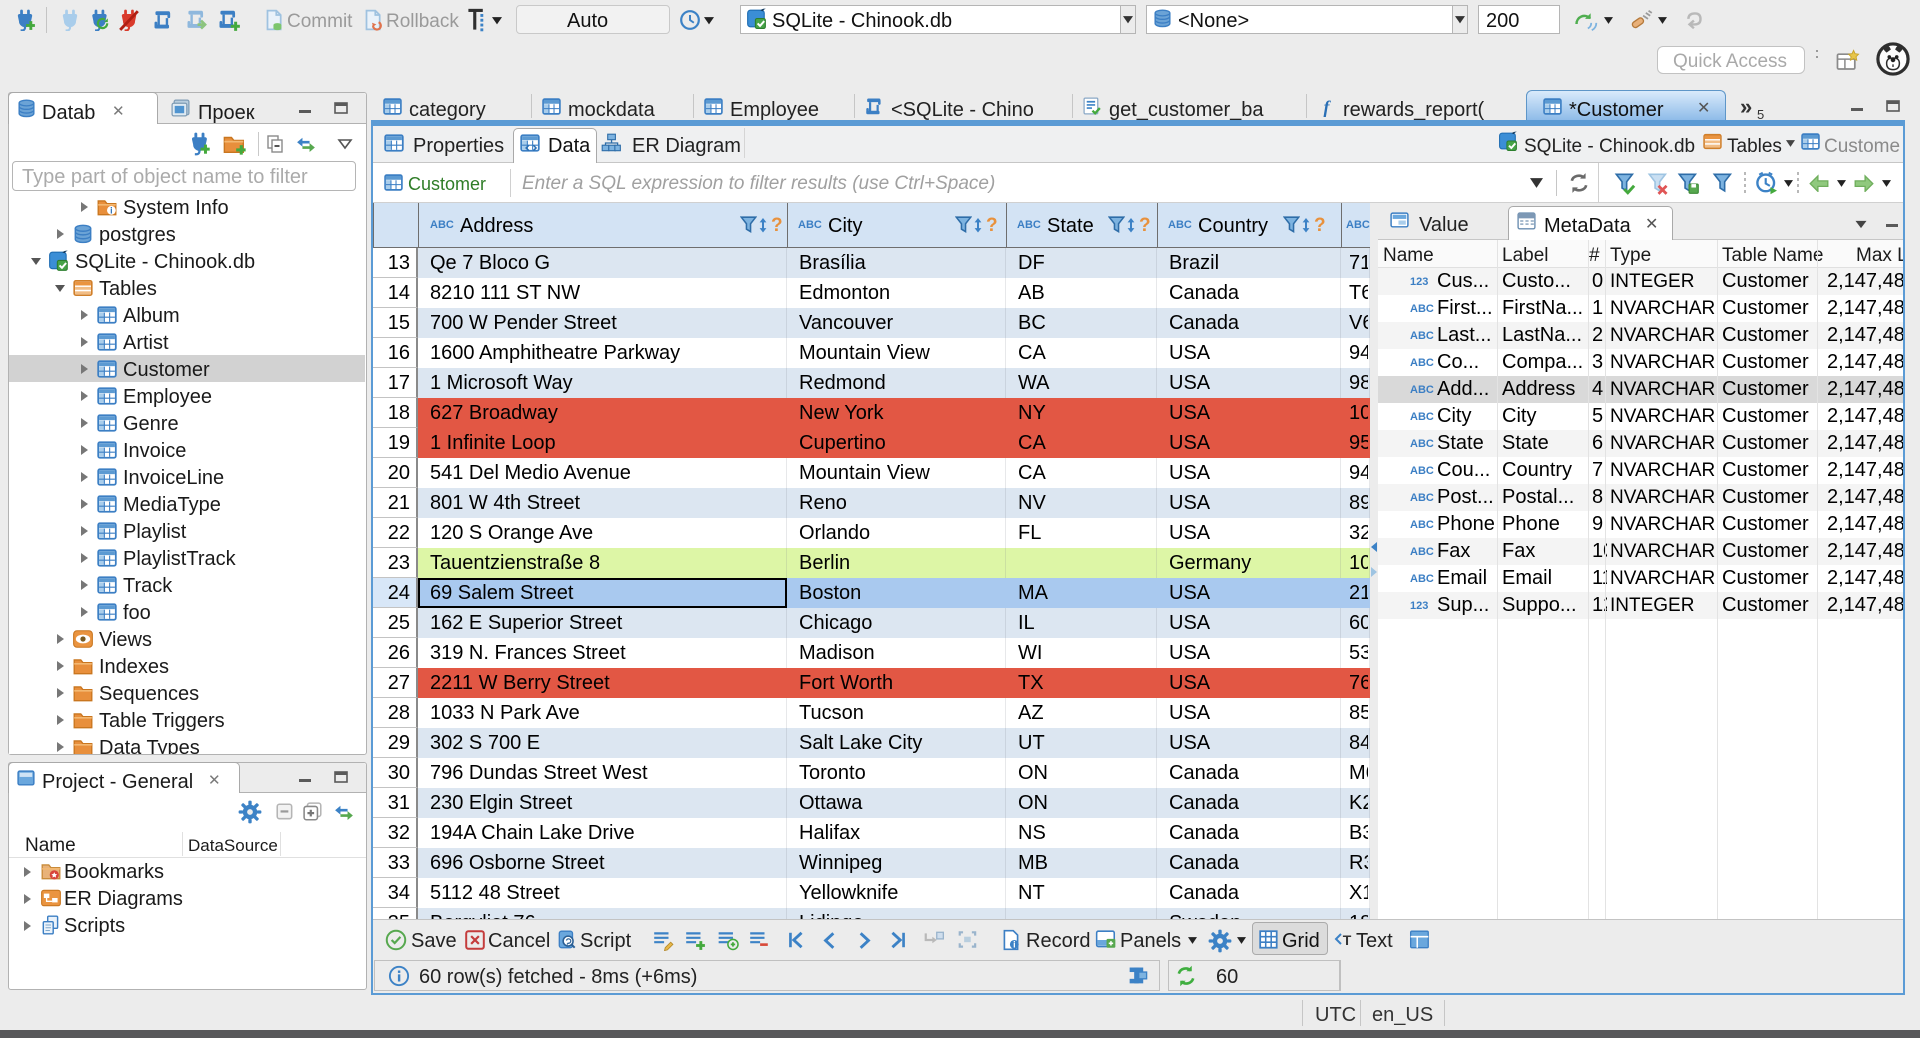  Describe the element at coordinates (1347, 940) in the screenshot. I see `svg-text: T` at that location.